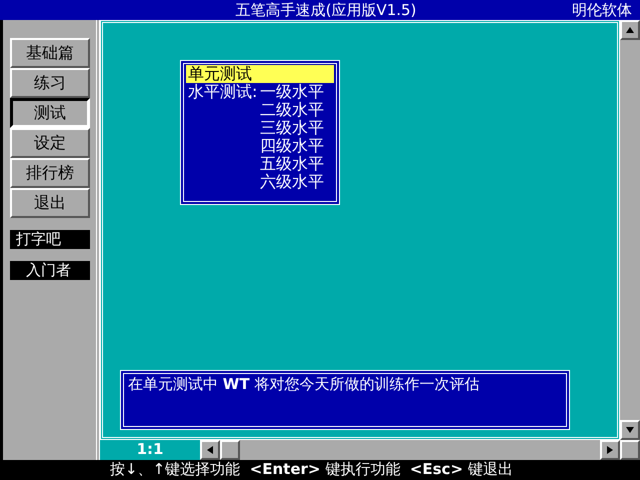  I want to click on menu-group-label: 水平测试:, so click(222, 92).